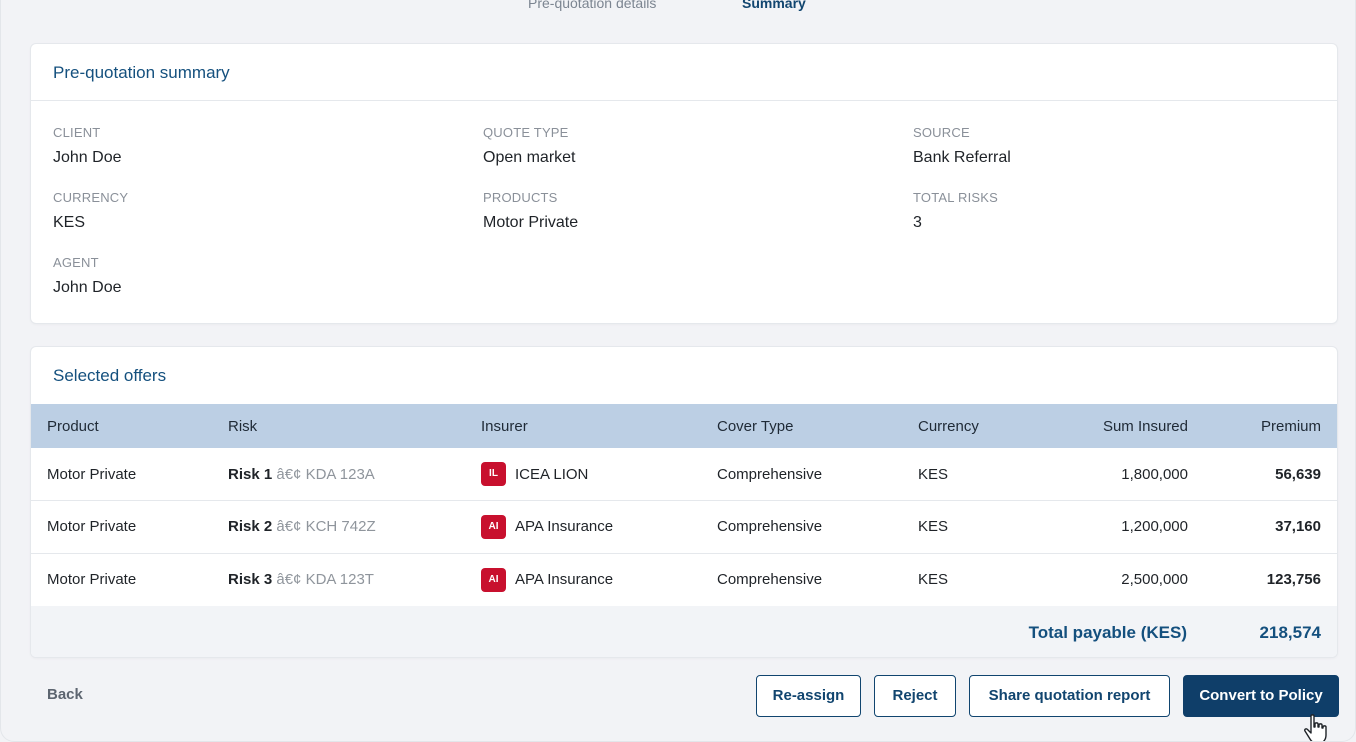 The height and width of the screenshot is (742, 1356). Describe the element at coordinates (1262, 527) in the screenshot. I see `row-premium: 37,160` at that location.